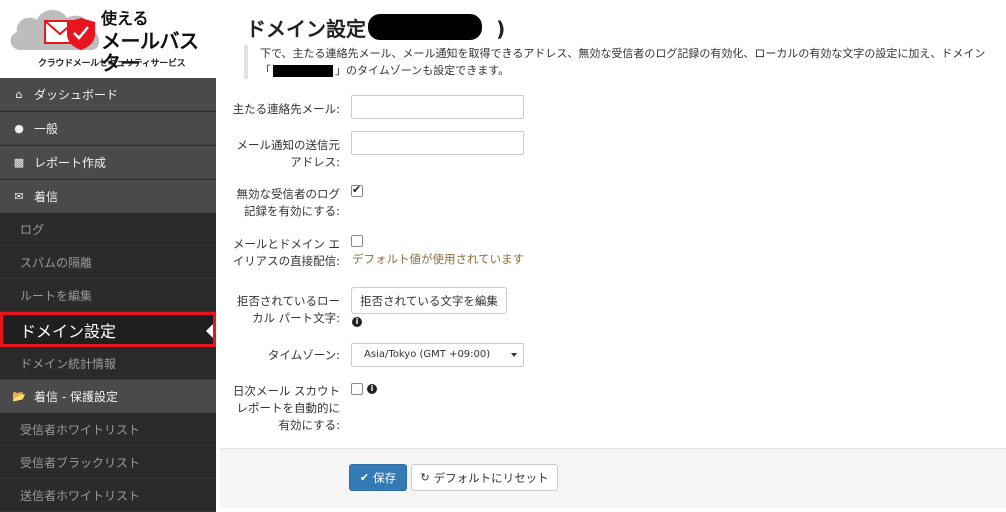 The width and height of the screenshot is (1006, 512). What do you see at coordinates (429, 300) in the screenshot?
I see `edit-rejected-chars-button: 拒否されている文字を編集` at bounding box center [429, 300].